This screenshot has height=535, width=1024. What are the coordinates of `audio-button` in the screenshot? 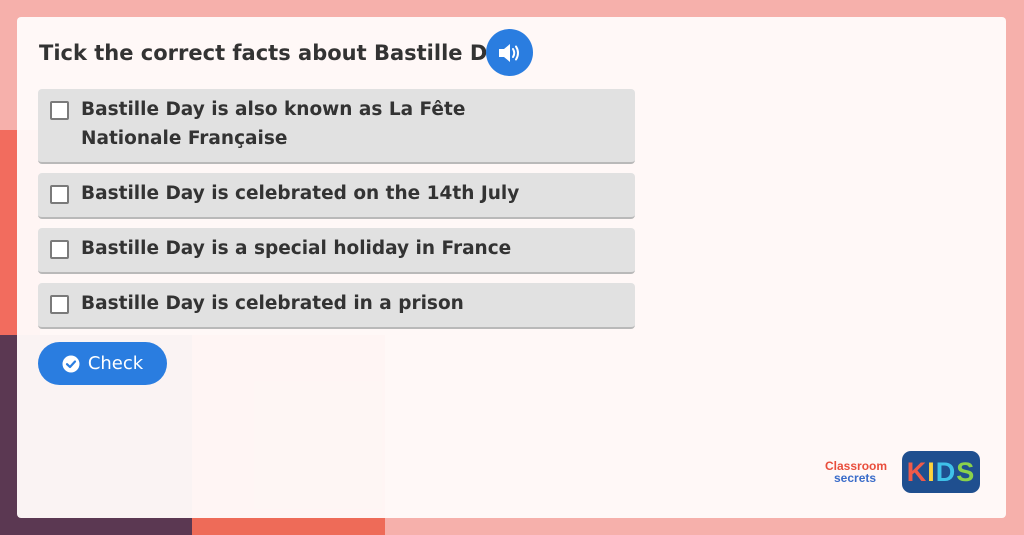 It's located at (509, 52).